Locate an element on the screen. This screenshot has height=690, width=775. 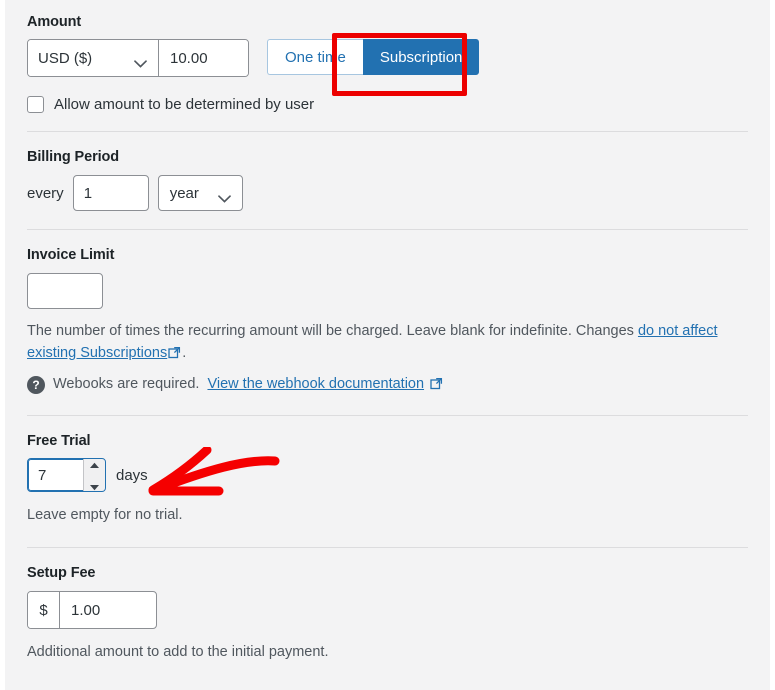
billing-period-label: Billing Period is located at coordinates (73, 157).